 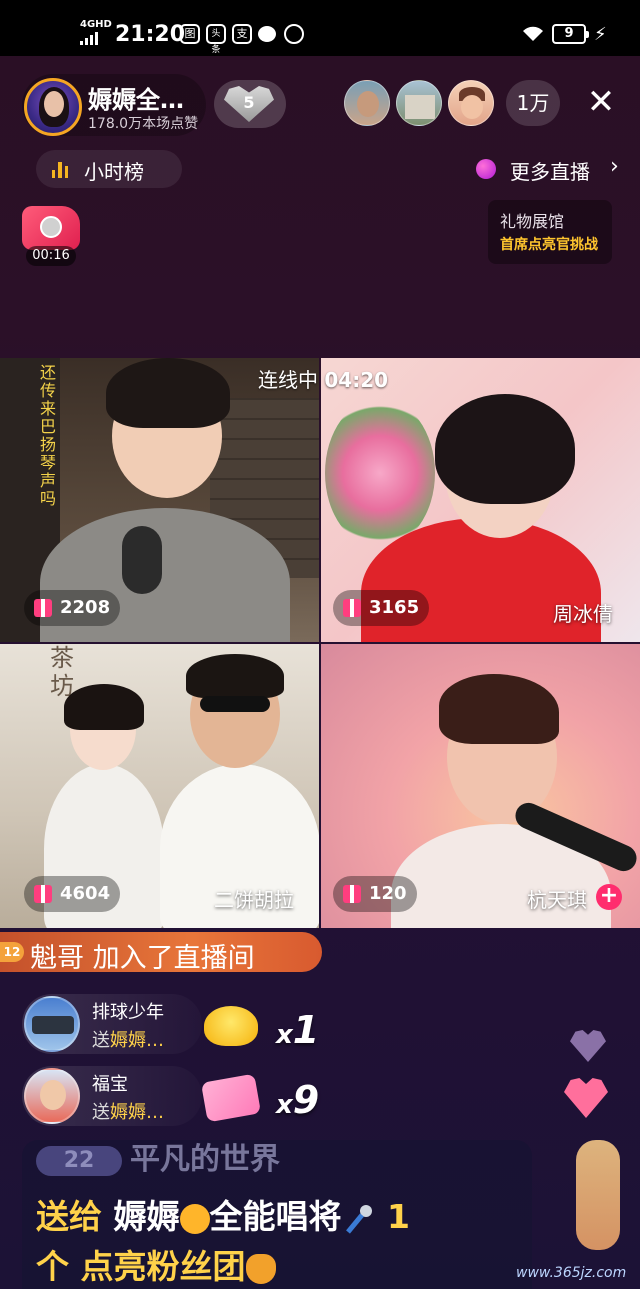 What do you see at coordinates (614, 166) in the screenshot?
I see `chevron-right-icon: ›` at bounding box center [614, 166].